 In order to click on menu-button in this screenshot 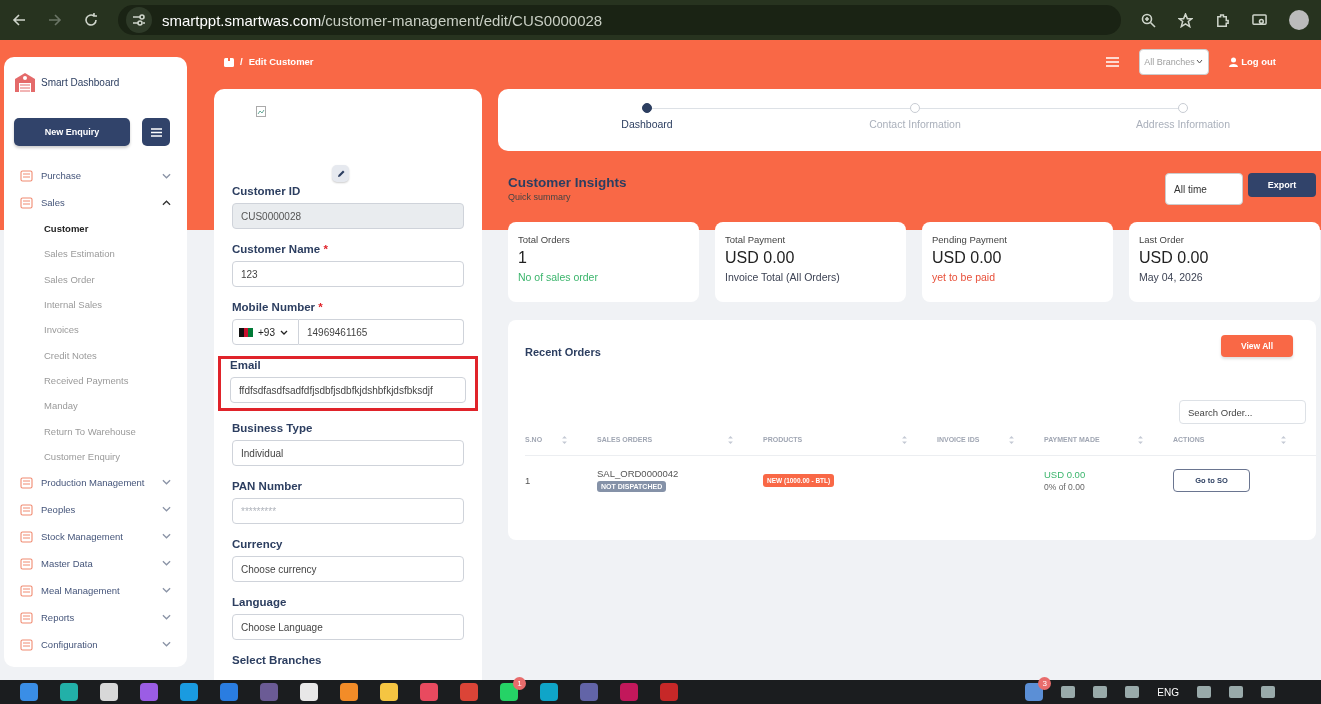, I will do `click(156, 132)`.